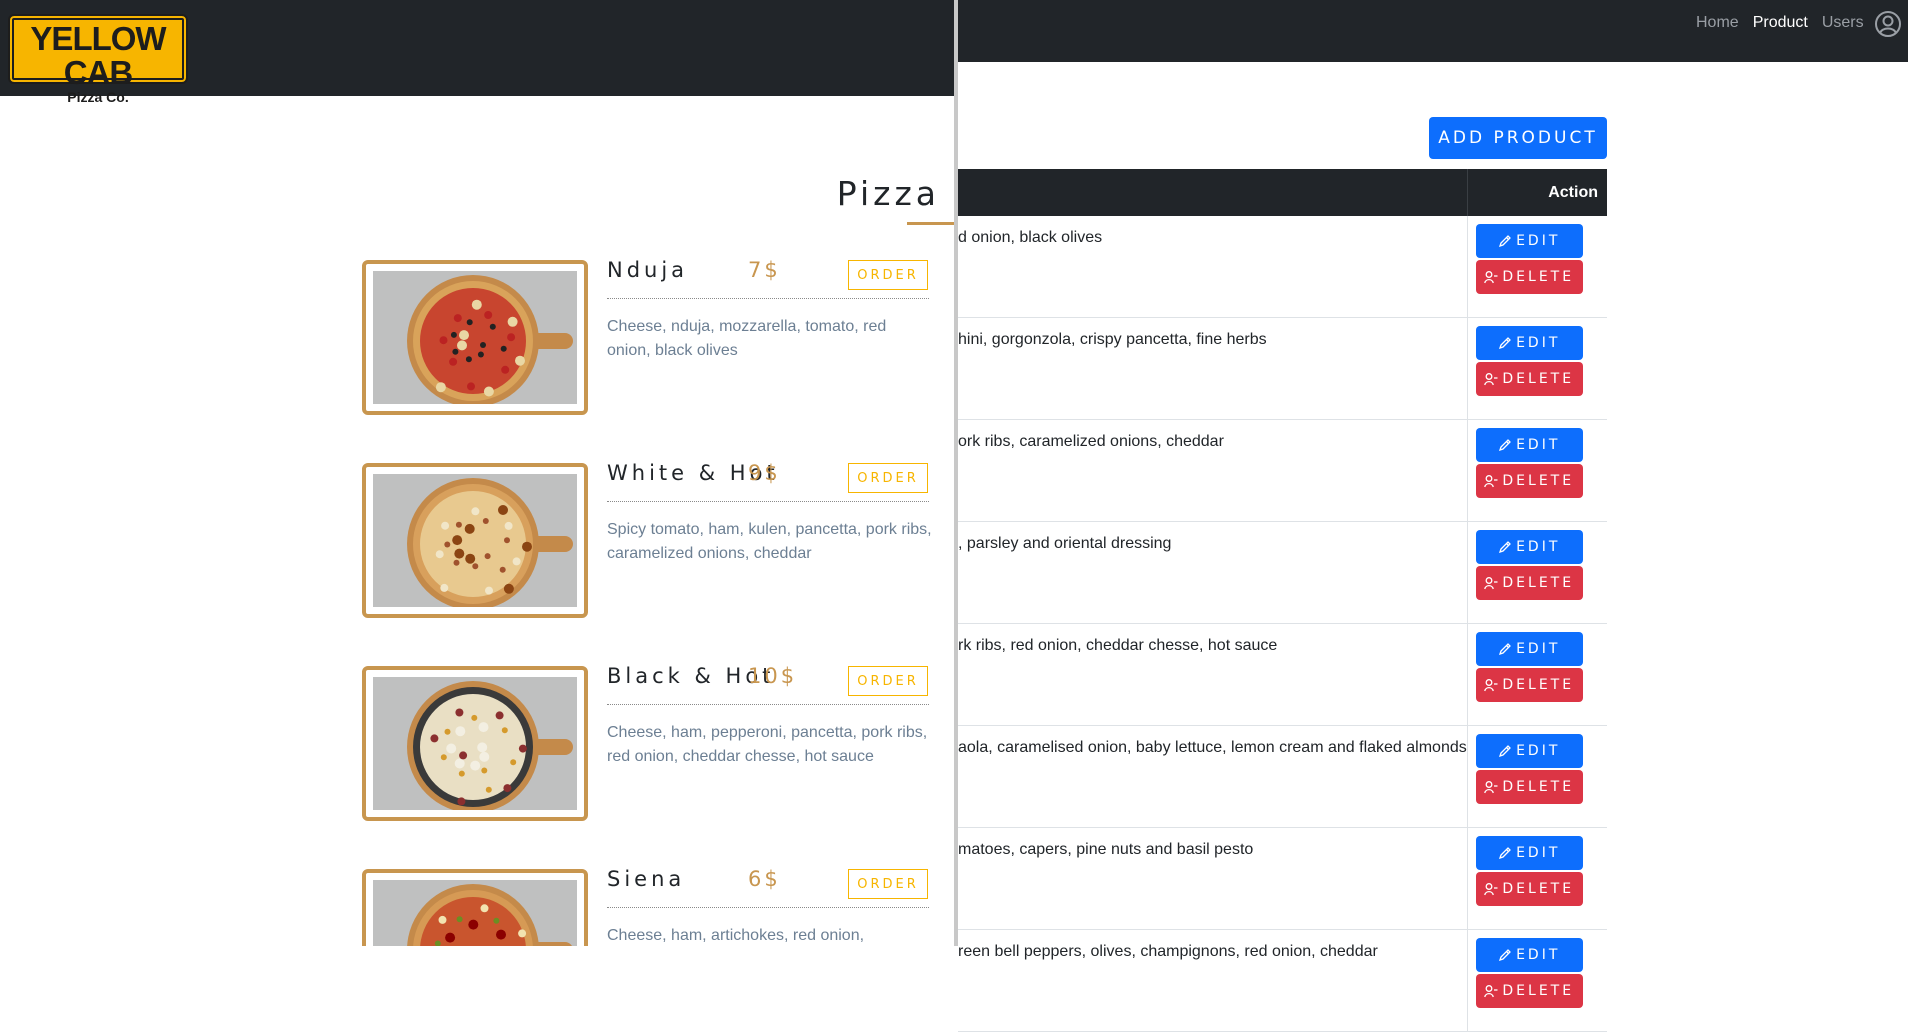  What do you see at coordinates (1888, 24) in the screenshot?
I see `user-circle-icon` at bounding box center [1888, 24].